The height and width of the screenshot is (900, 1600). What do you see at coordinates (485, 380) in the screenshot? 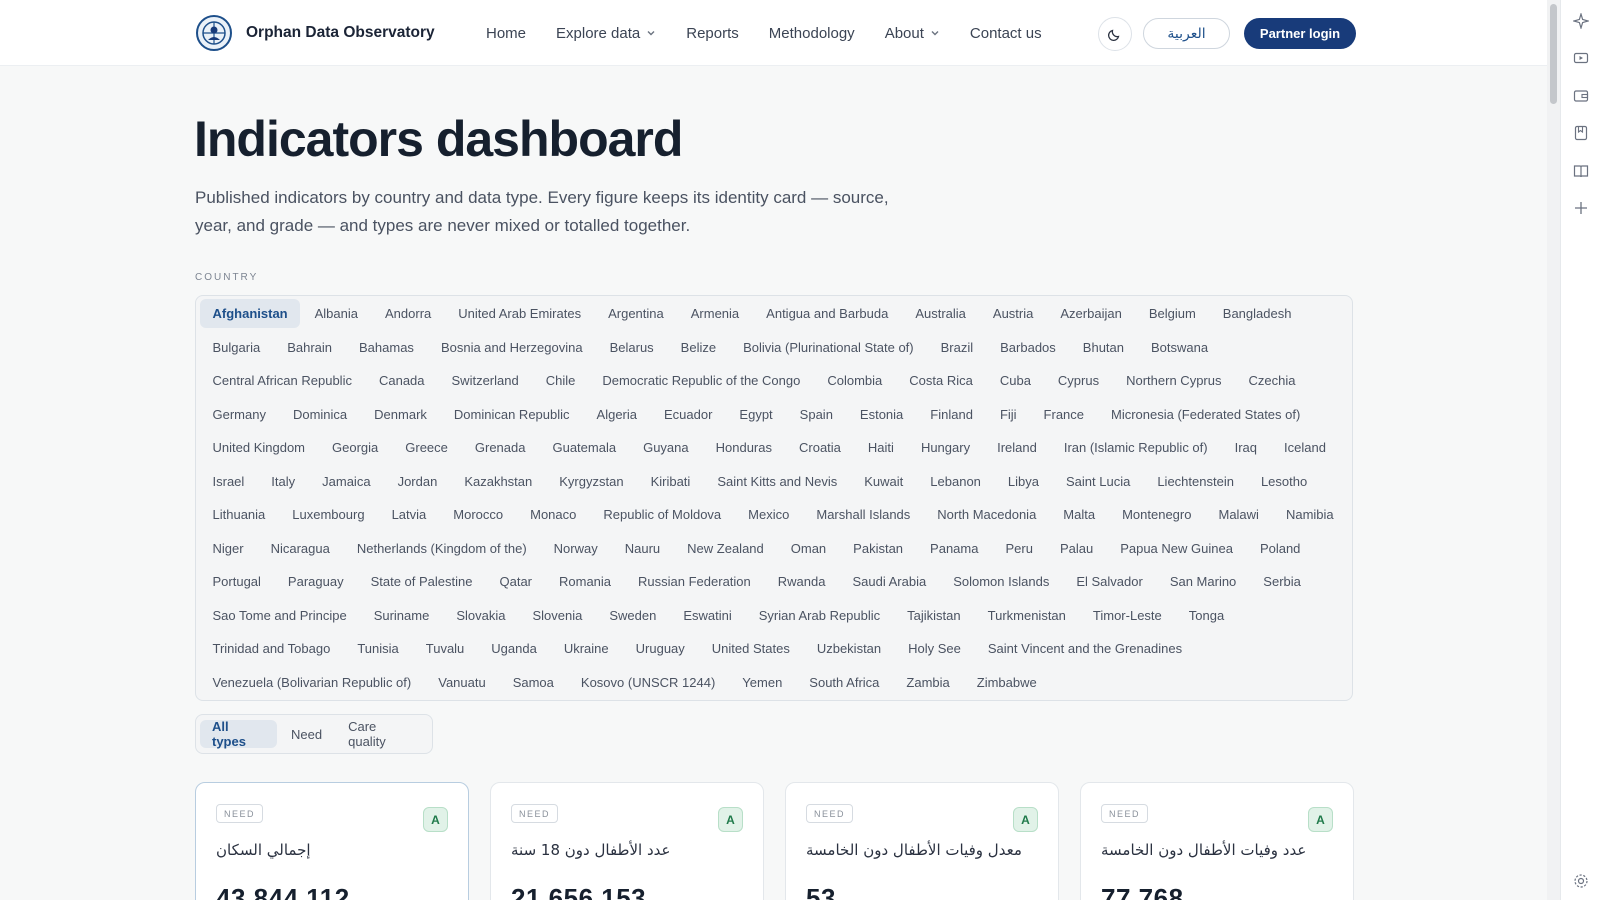
I see `country-chip: Switzerland` at bounding box center [485, 380].